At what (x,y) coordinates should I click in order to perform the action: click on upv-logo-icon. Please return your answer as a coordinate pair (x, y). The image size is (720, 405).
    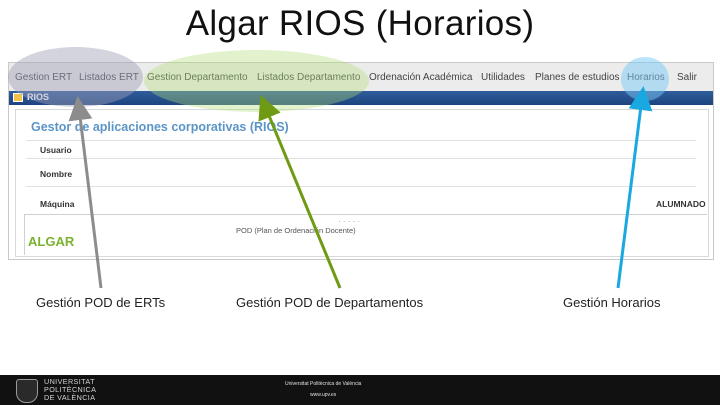
    Looking at the image, I should click on (27, 391).